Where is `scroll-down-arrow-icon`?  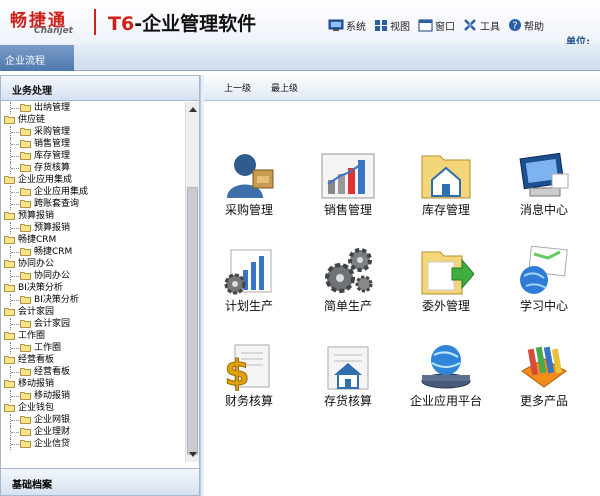 scroll-down-arrow-icon is located at coordinates (193, 454).